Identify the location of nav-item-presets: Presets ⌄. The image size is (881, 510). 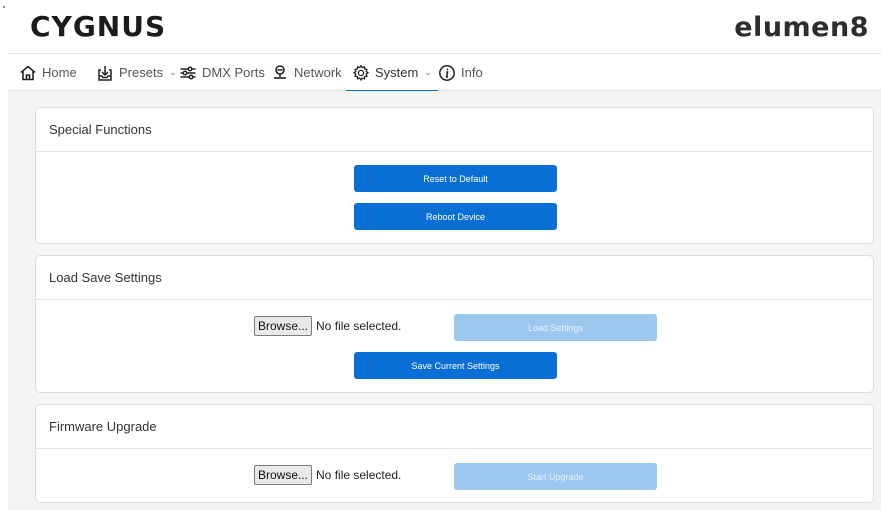
(136, 72).